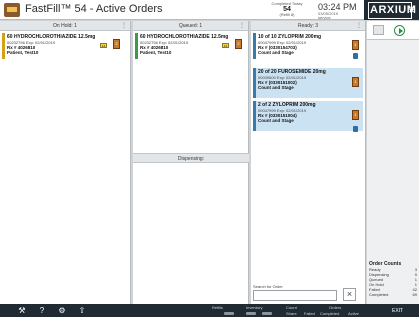  I want to click on dispensing-header: Dispensing:, so click(191, 158).